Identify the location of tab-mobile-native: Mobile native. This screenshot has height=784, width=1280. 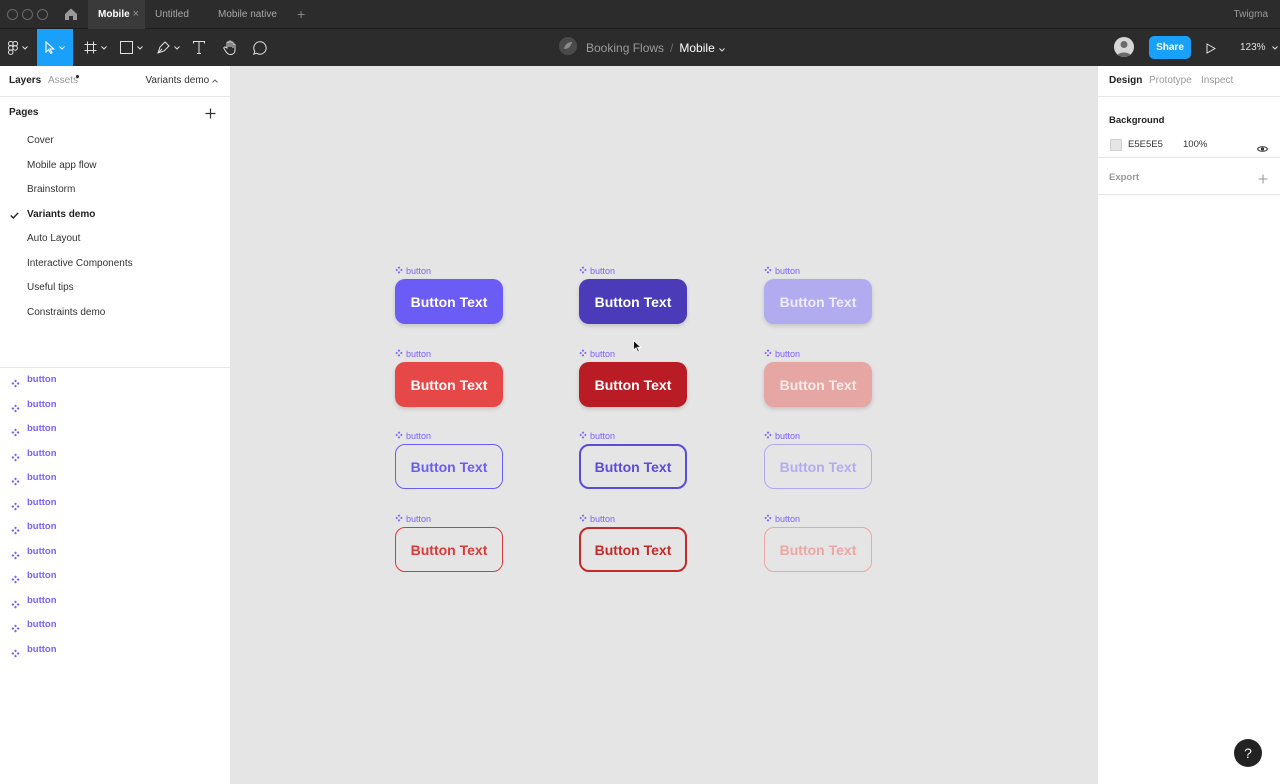
(247, 14).